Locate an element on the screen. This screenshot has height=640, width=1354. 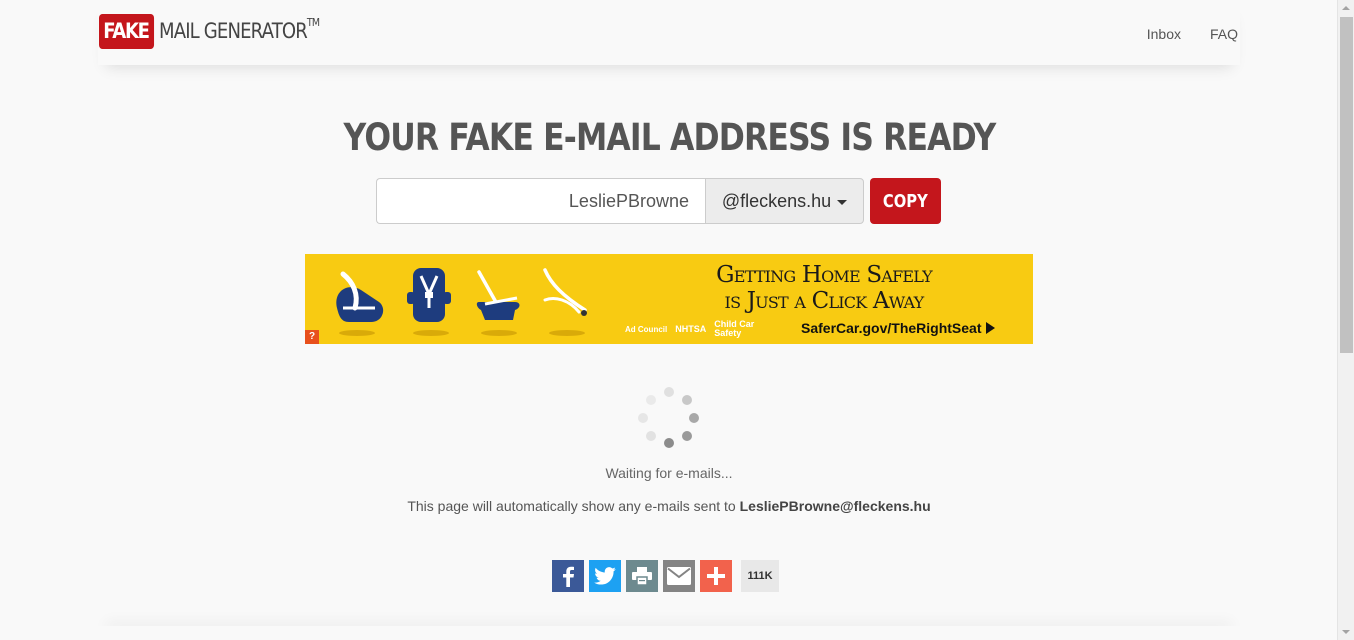
seat-belt-icon is located at coordinates (565, 292).